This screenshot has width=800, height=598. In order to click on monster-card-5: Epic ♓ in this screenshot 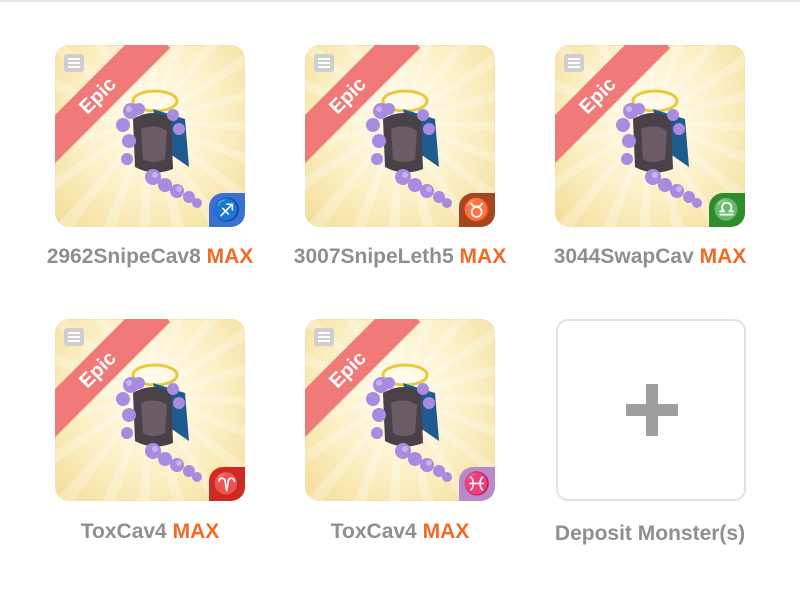, I will do `click(400, 410)`.